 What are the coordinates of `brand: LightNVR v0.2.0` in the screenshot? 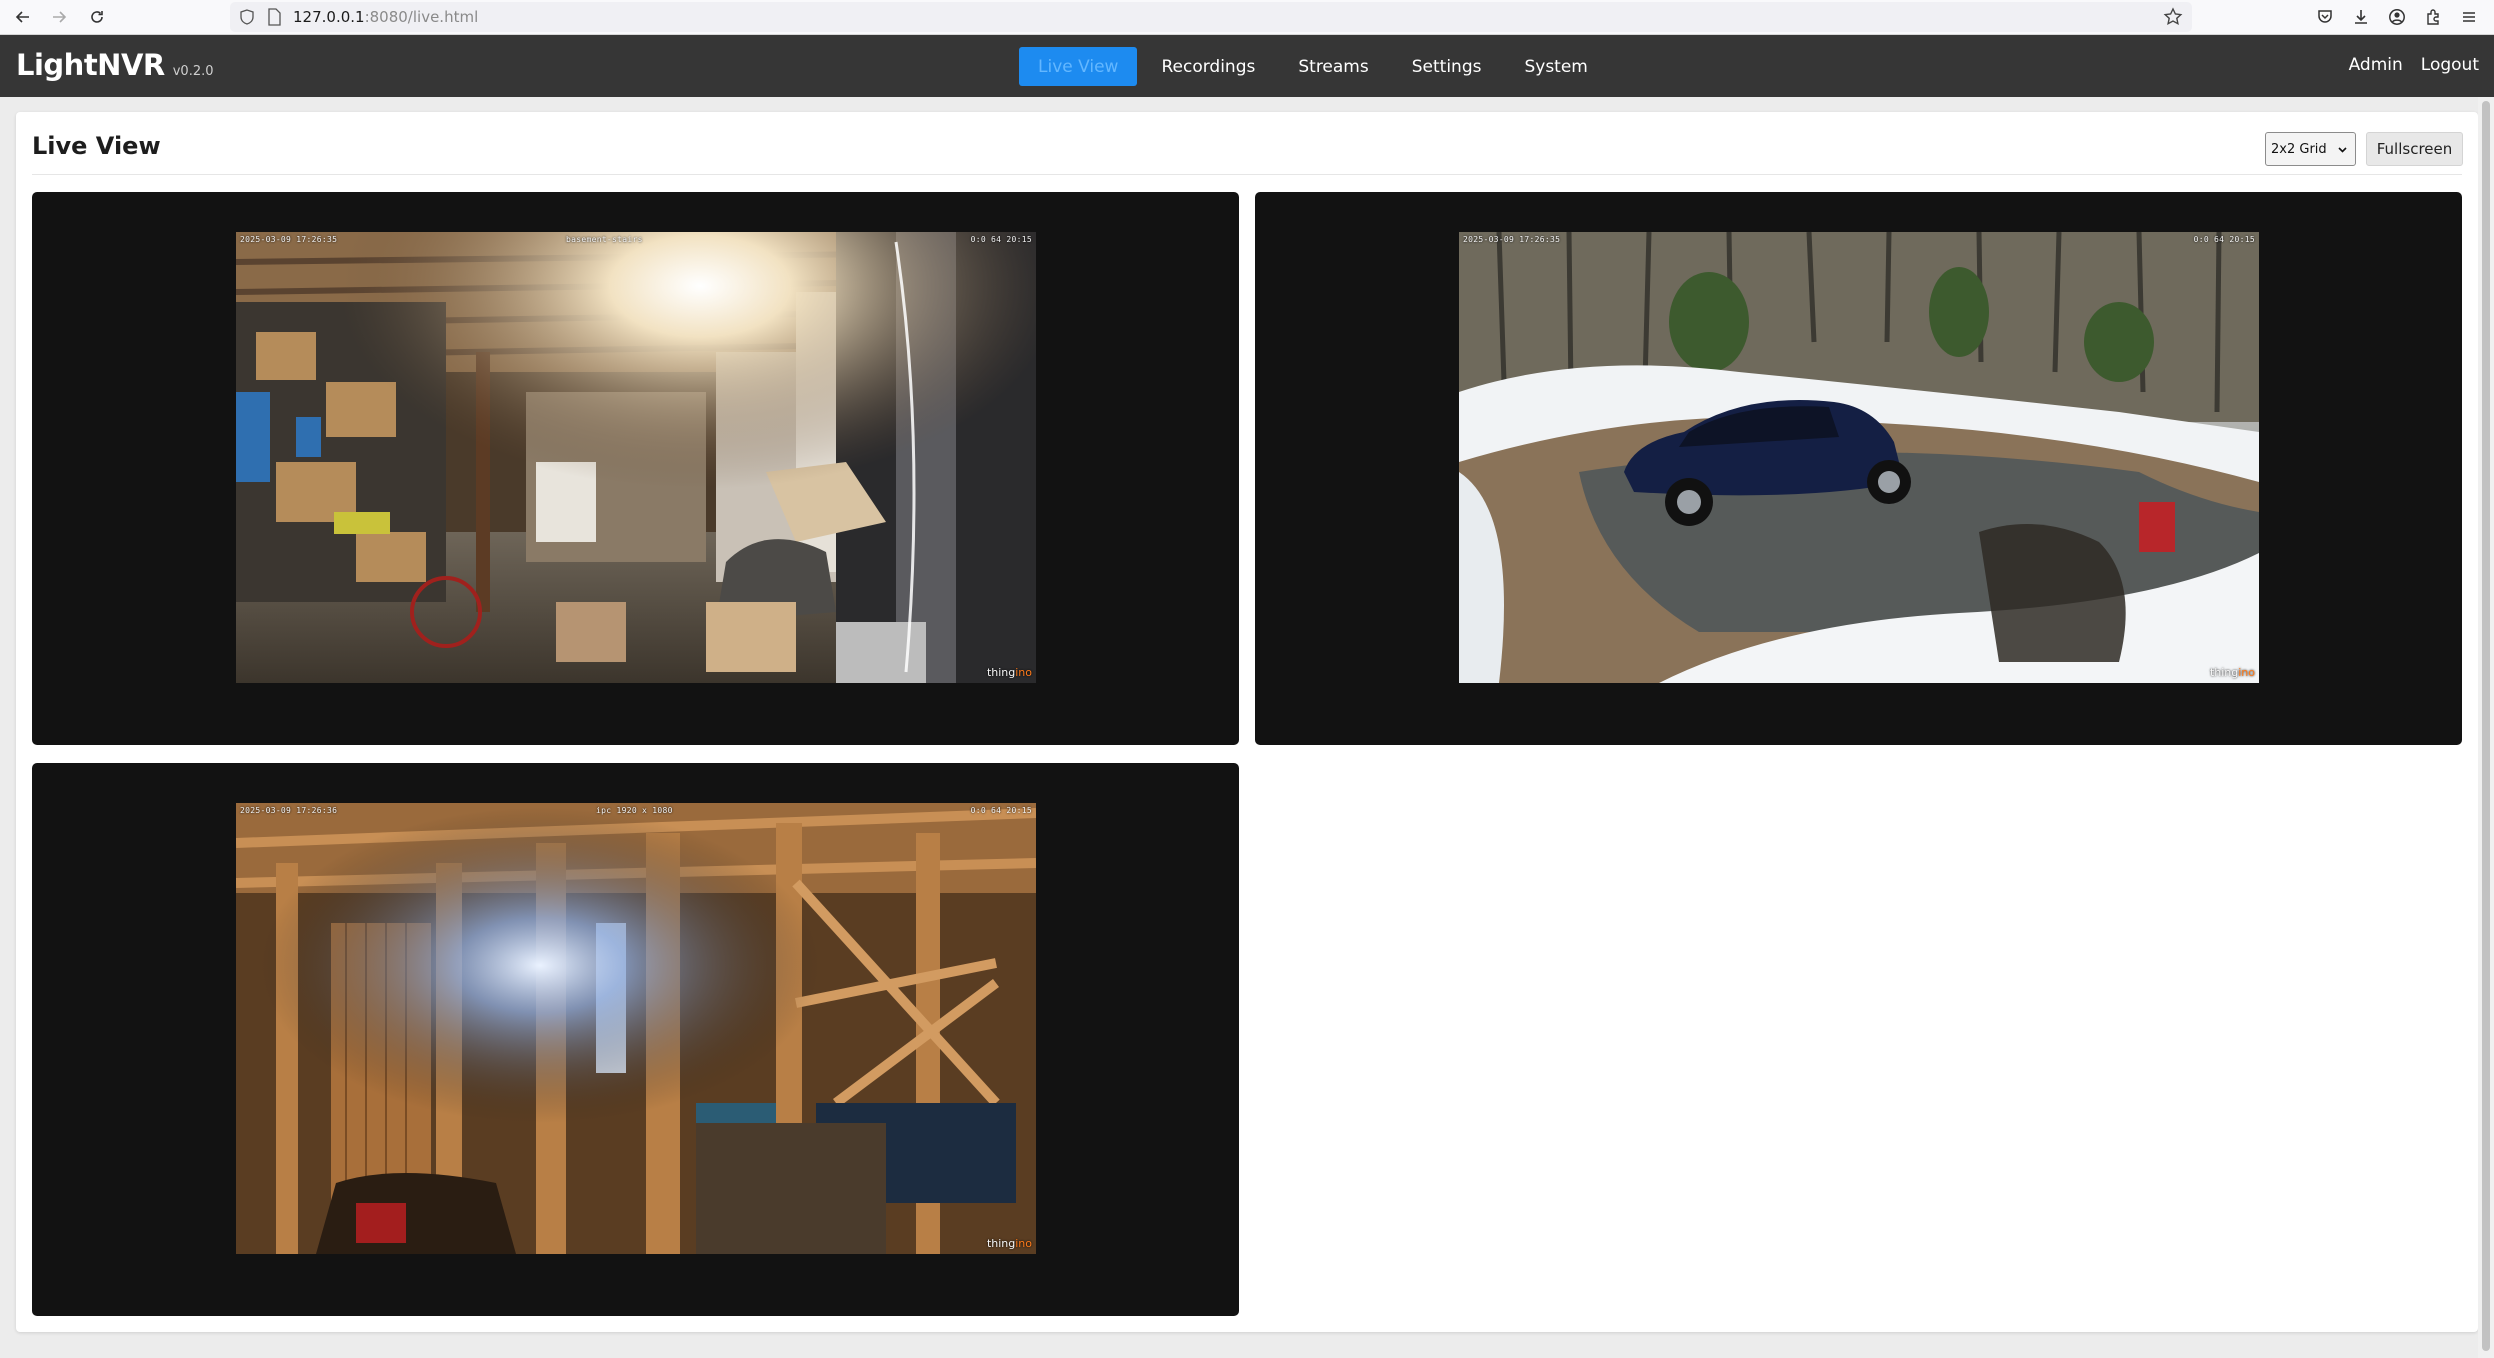 It's located at (115, 65).